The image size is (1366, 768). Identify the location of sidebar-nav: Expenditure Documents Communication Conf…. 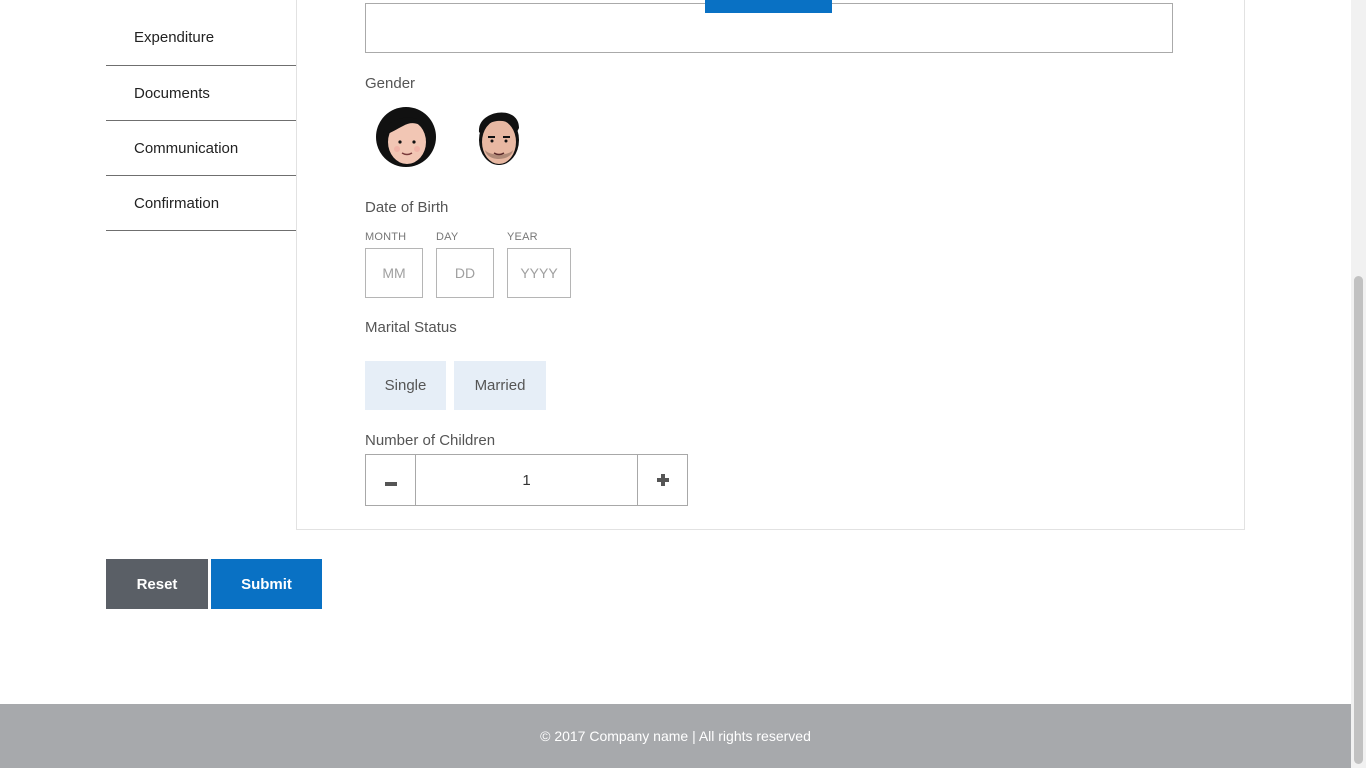
(201, 115).